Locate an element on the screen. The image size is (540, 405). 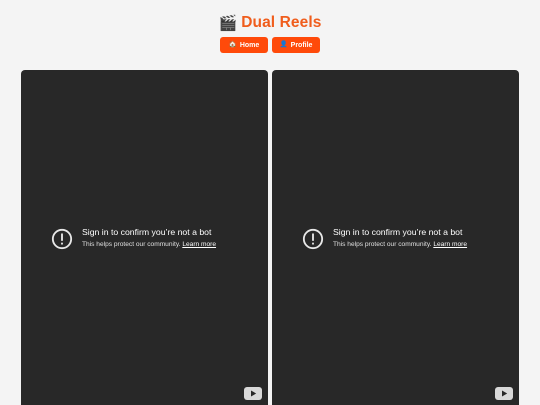
header: 🎬 Dual Reels is located at coordinates (270, 23).